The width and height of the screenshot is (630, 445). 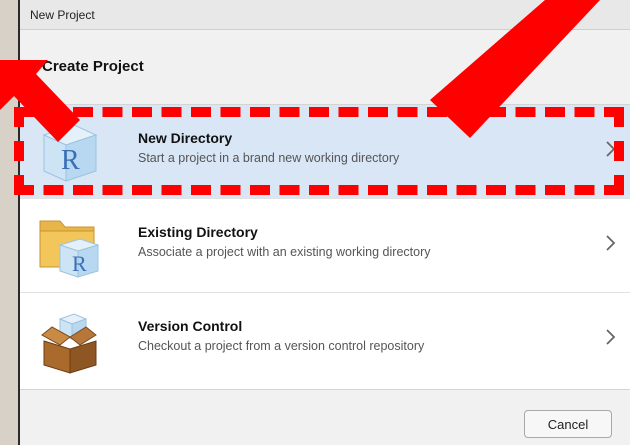 I want to click on option-title: Version Control, so click(x=190, y=326).